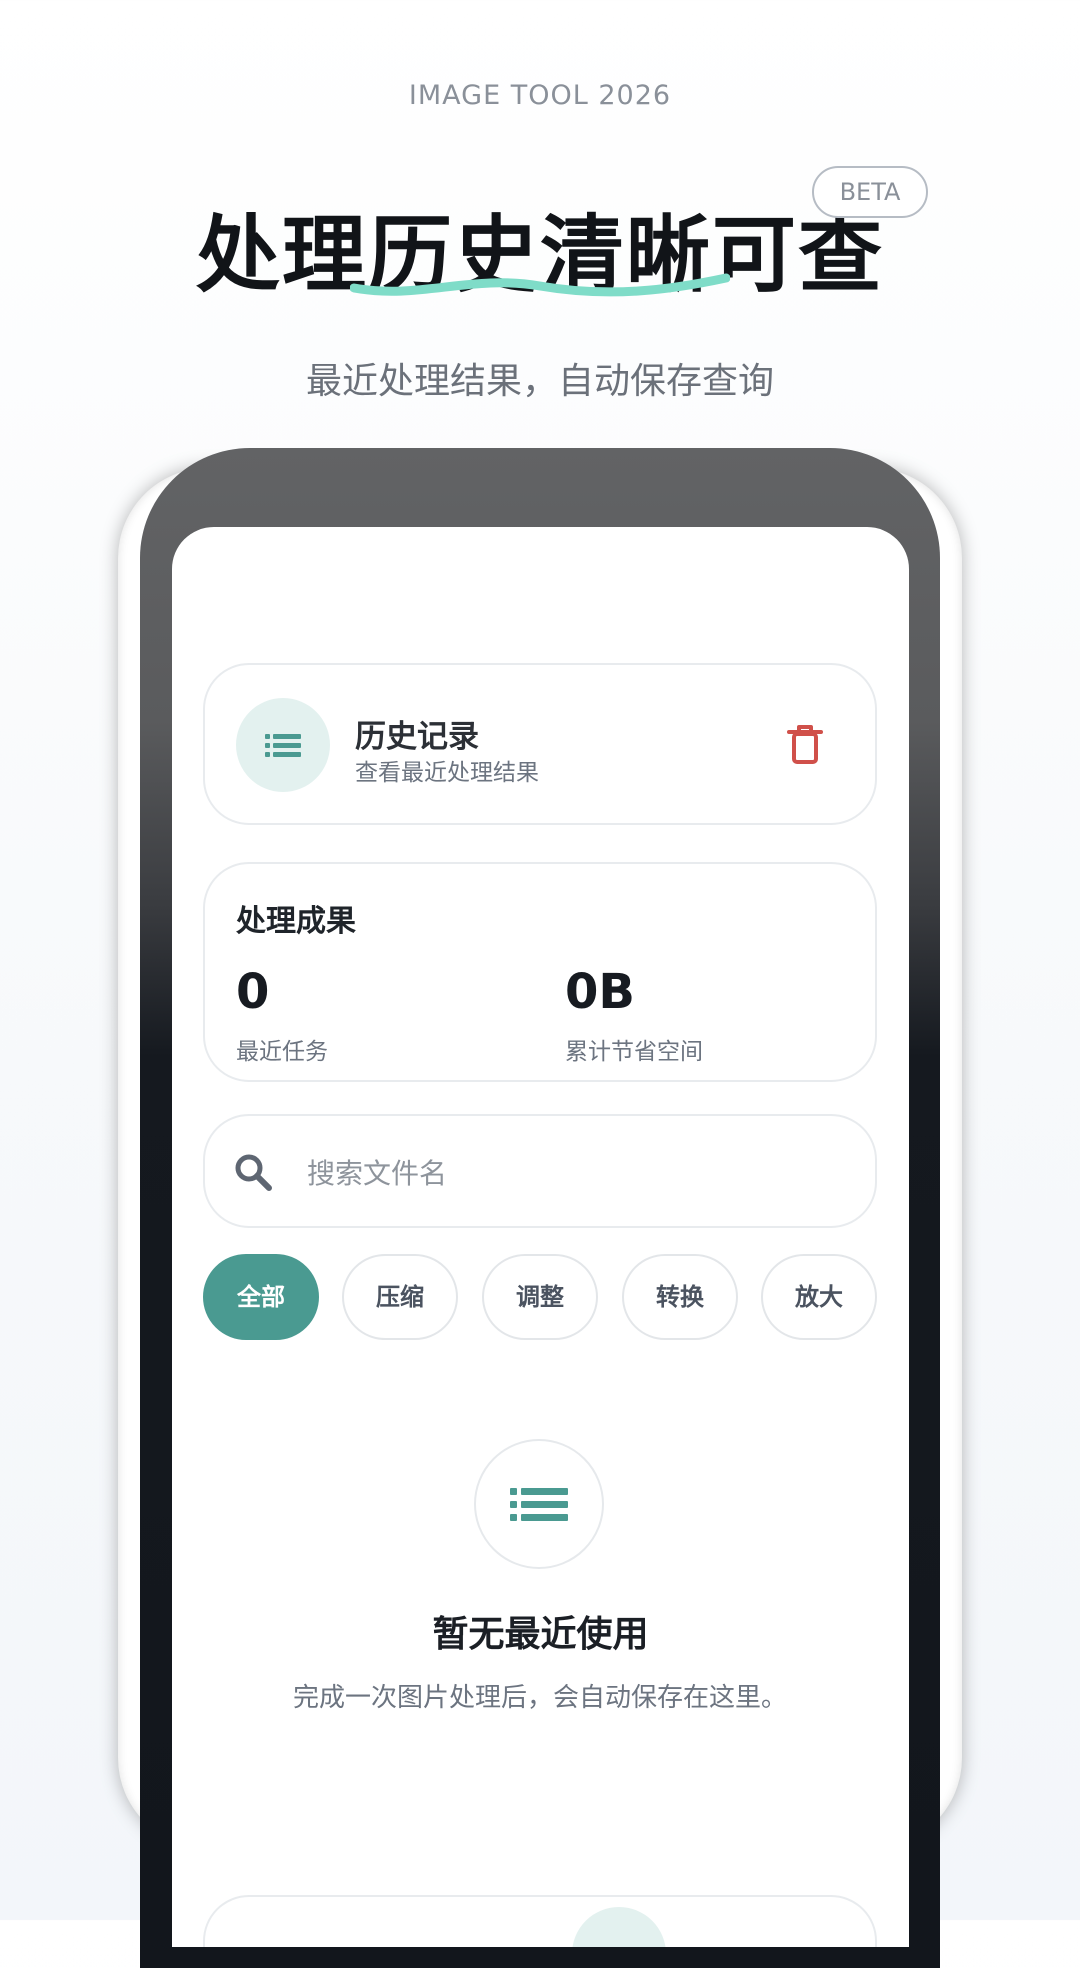 Image resolution: width=1080 pixels, height=1968 pixels. Describe the element at coordinates (819, 1297) in the screenshot. I see `filter-chip-upscale: 放大` at that location.